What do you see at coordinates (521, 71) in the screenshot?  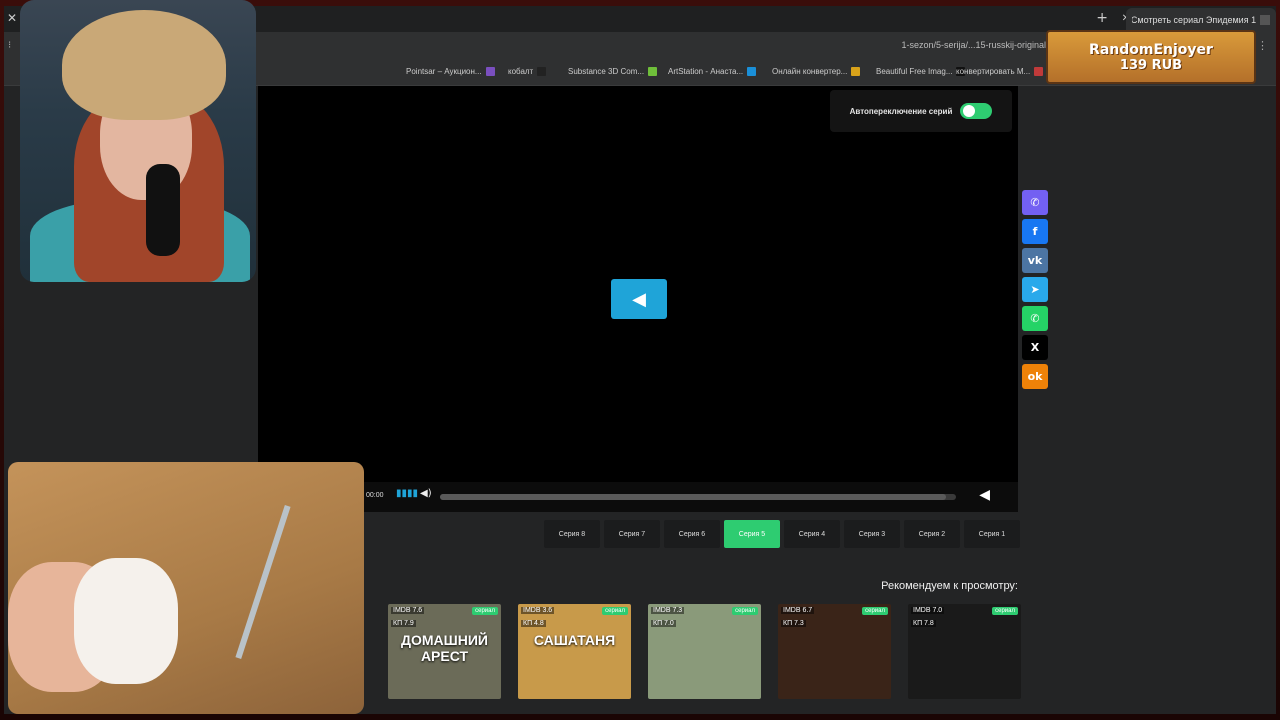 I see `bookmark-label: кобалт` at bounding box center [521, 71].